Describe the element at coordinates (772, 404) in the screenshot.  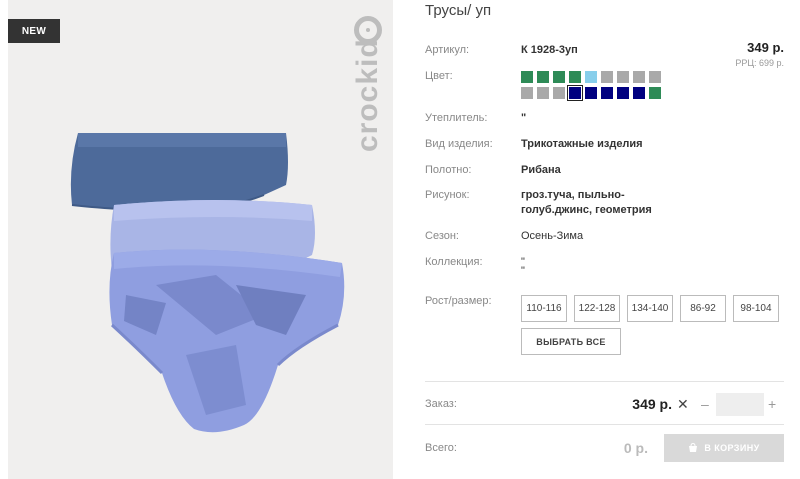
I see `increase-quantity-button: +` at that location.